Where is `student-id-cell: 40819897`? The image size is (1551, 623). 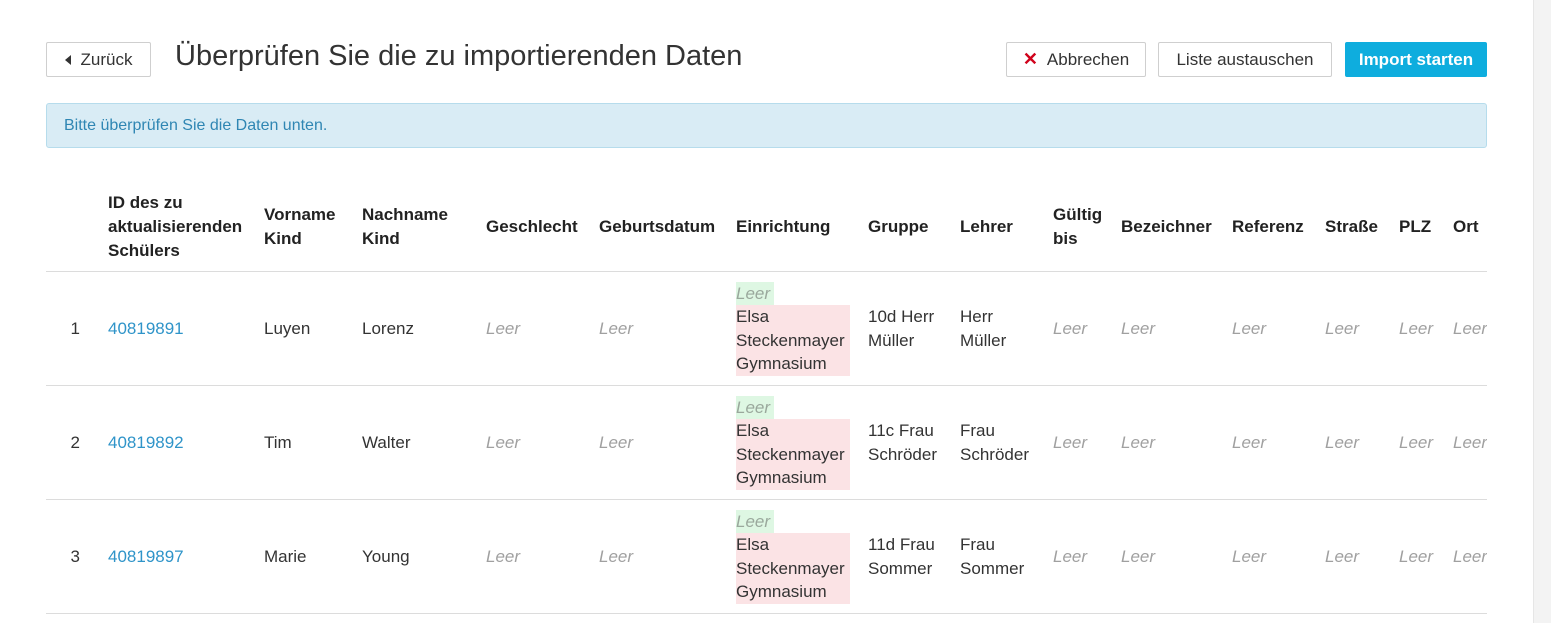
student-id-cell: 40819897 is located at coordinates (176, 556).